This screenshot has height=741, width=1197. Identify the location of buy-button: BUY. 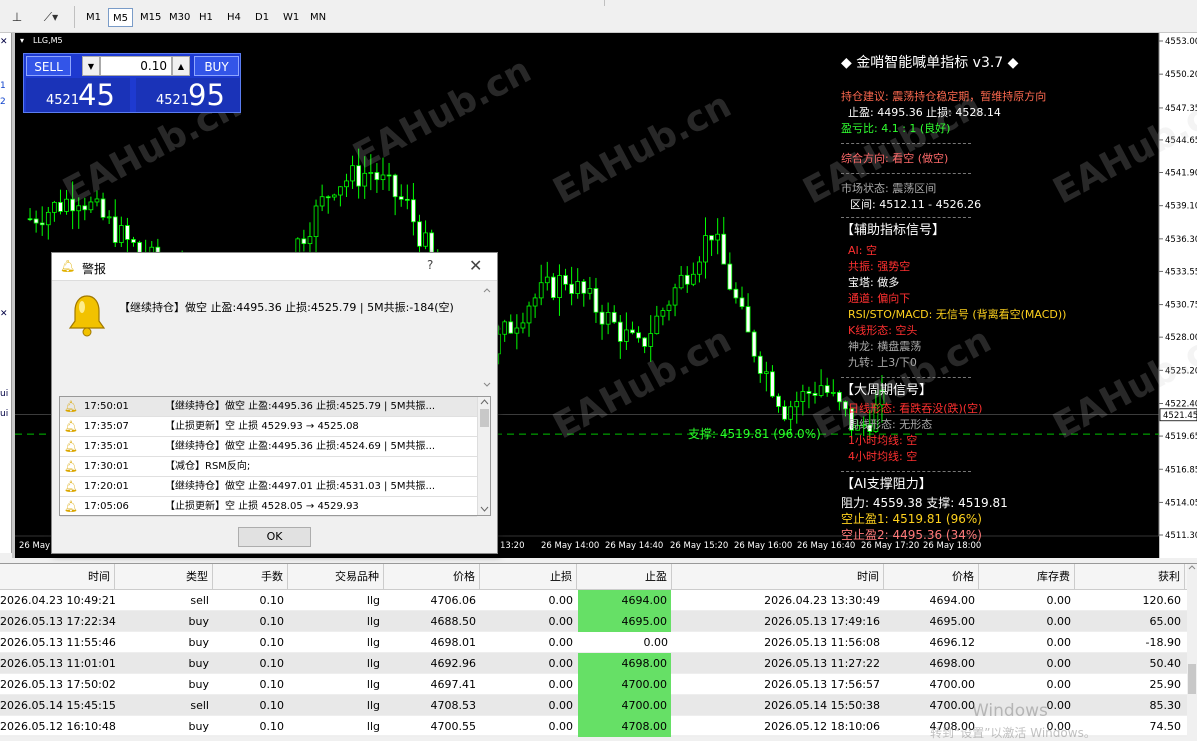
(216, 66).